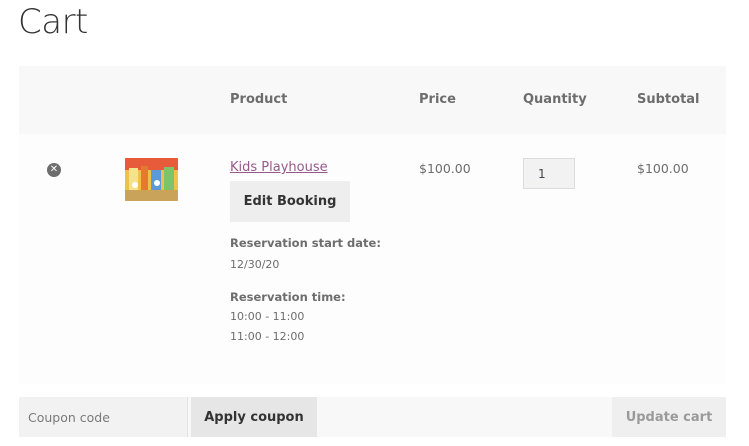  Describe the element at coordinates (103, 417) in the screenshot. I see `coupon-code-input` at that location.